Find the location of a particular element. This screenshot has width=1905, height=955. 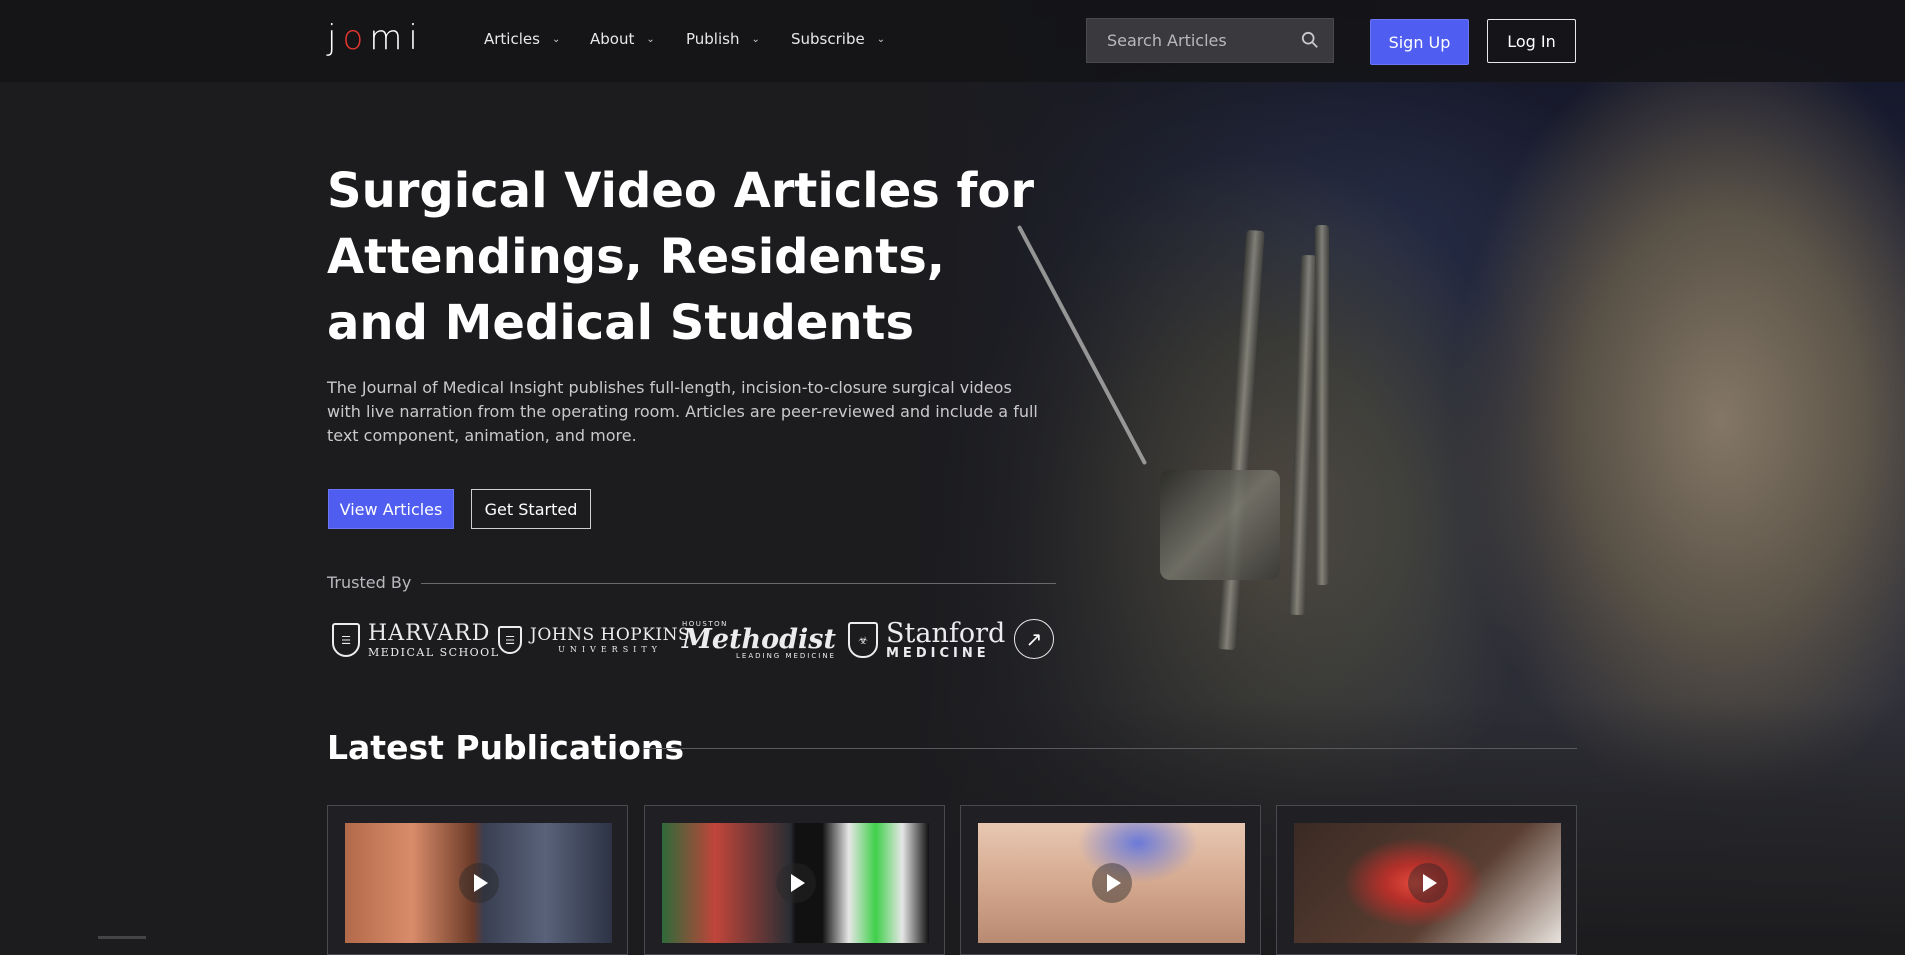

hopkins-sub: UNIVERSITY is located at coordinates (610, 649).